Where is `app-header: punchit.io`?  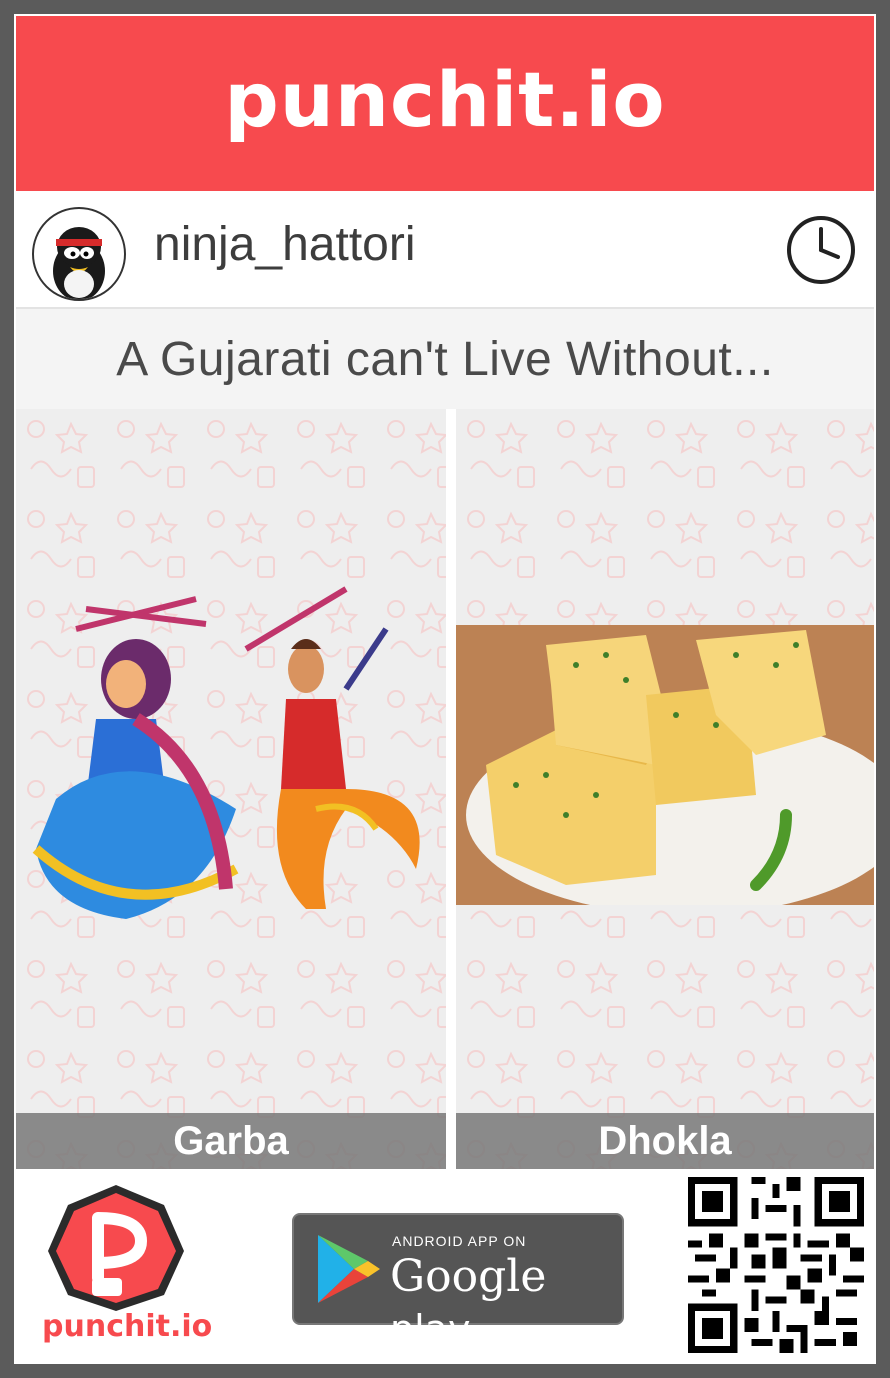 app-header: punchit.io is located at coordinates (445, 103).